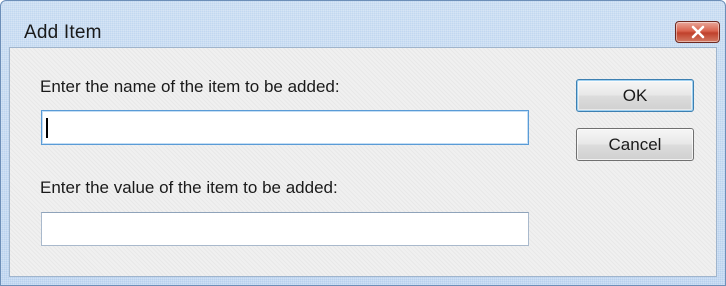 The image size is (726, 286). What do you see at coordinates (285, 229) in the screenshot?
I see `value-input` at bounding box center [285, 229].